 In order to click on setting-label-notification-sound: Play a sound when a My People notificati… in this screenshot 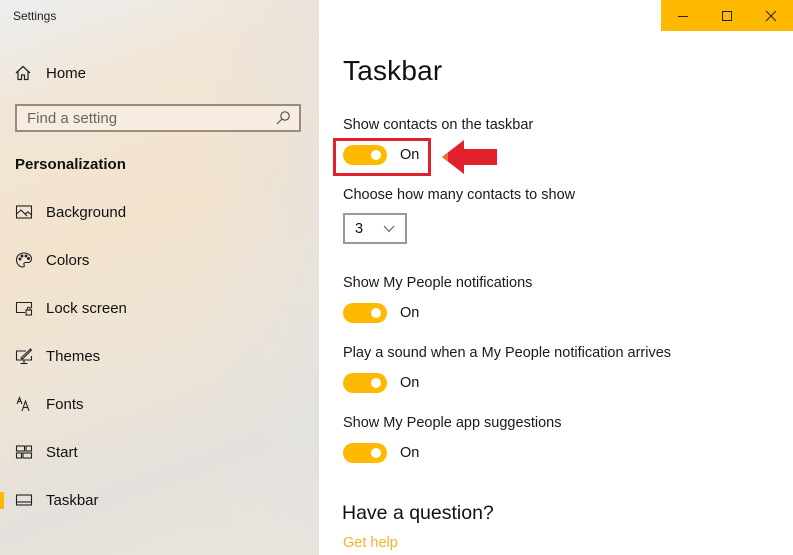, I will do `click(507, 353)`.